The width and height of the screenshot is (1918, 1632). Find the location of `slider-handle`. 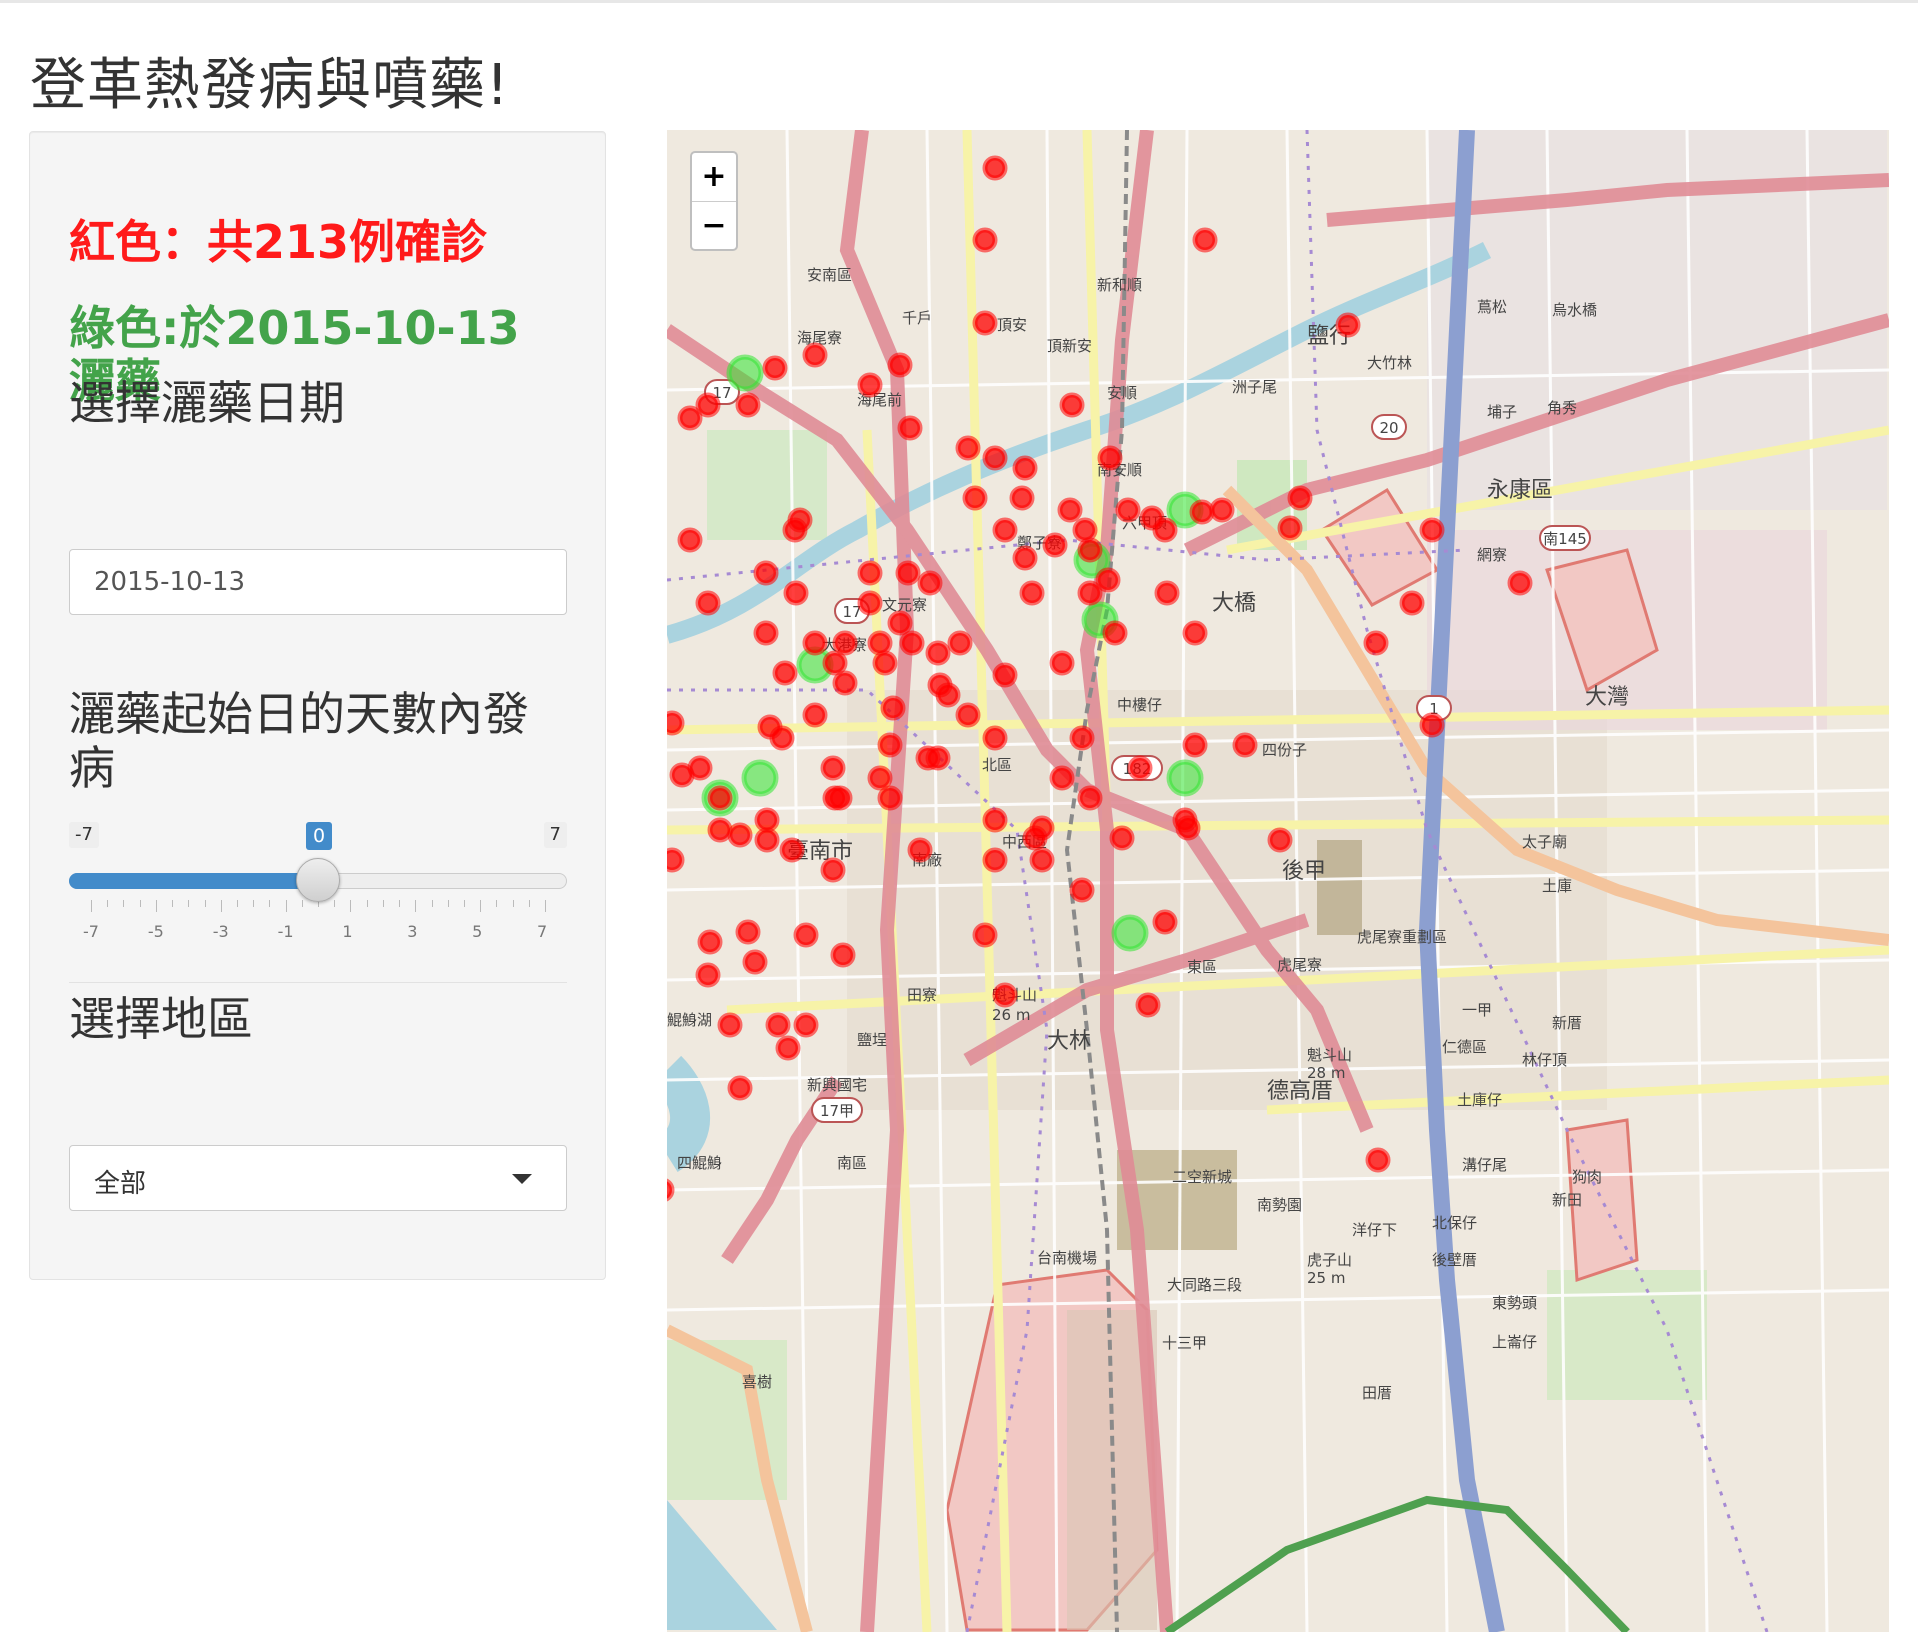

slider-handle is located at coordinates (318, 880).